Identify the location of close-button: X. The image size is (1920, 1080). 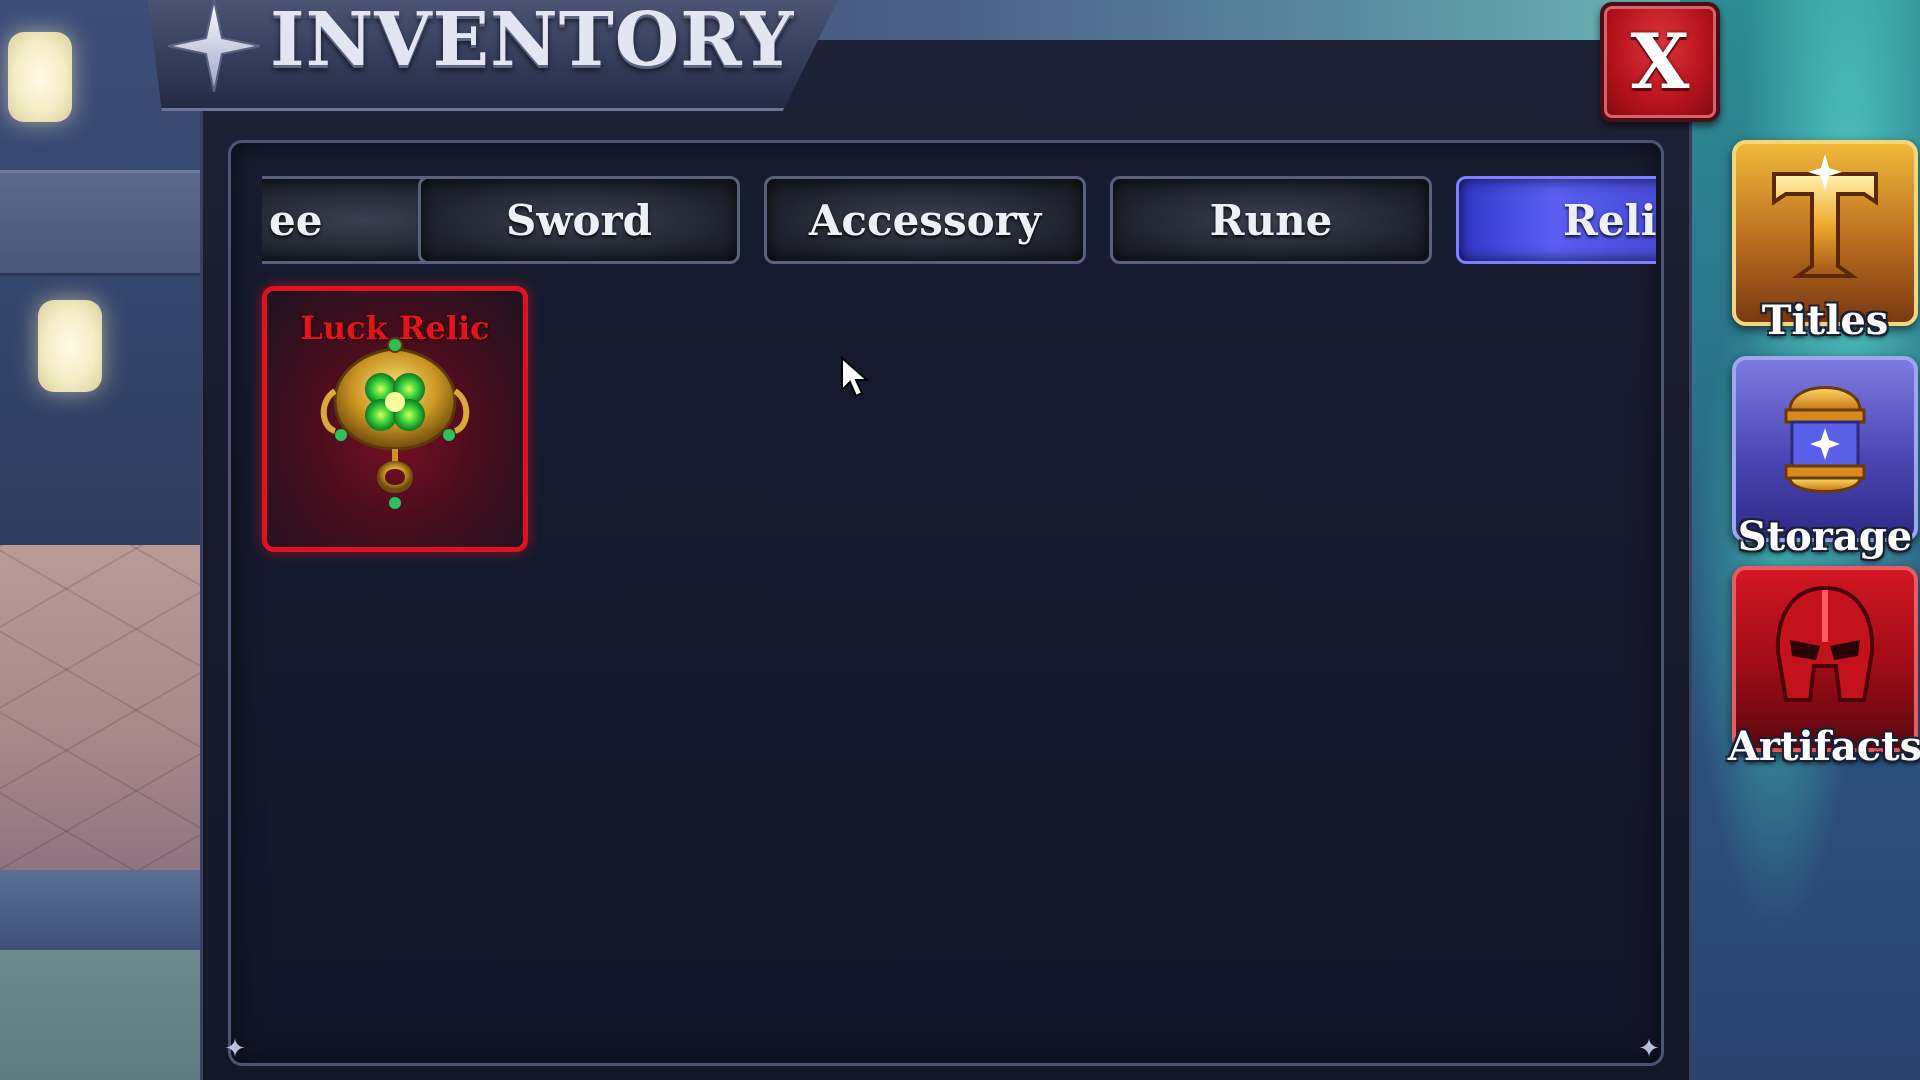
(1660, 62).